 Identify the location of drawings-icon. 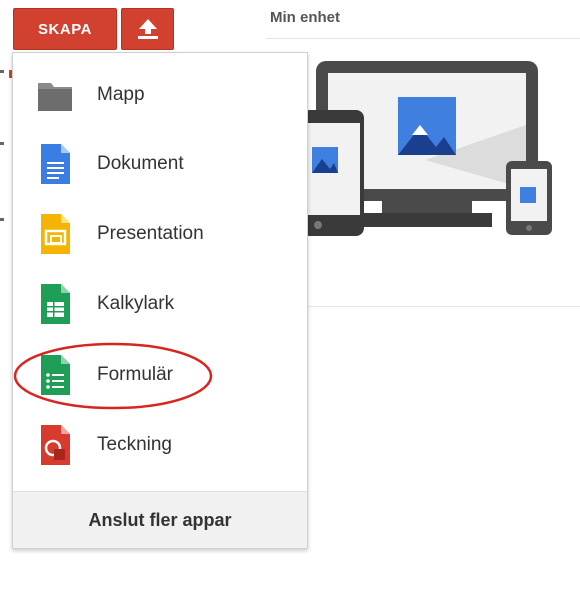
(55, 445).